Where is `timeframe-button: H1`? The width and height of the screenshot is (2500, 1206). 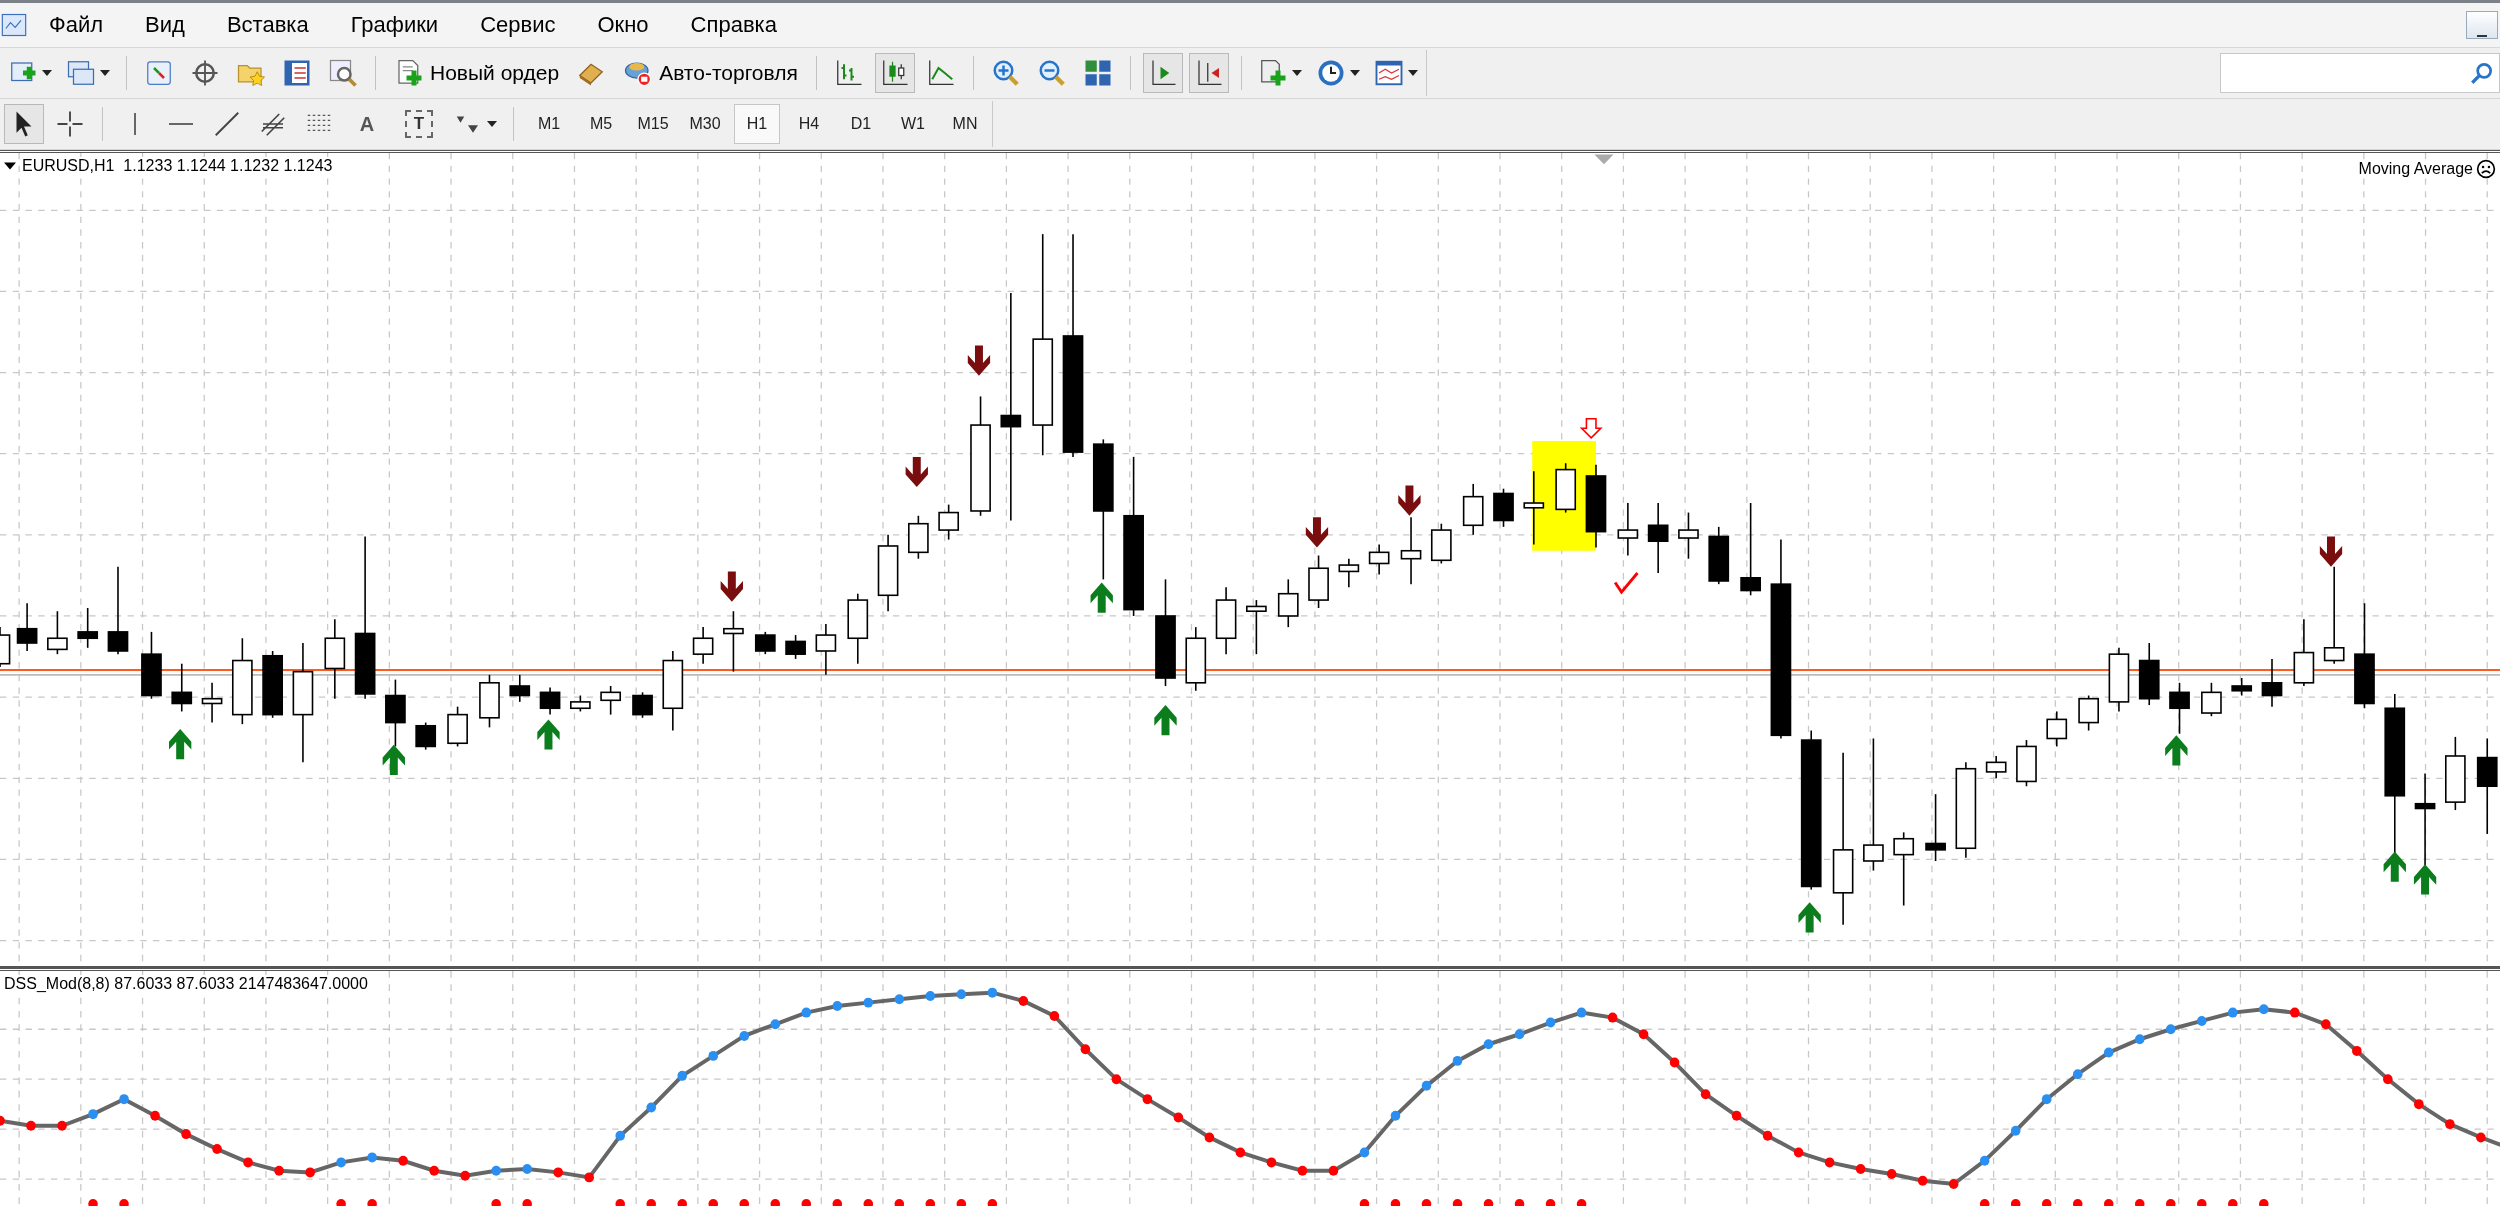
timeframe-button: H1 is located at coordinates (757, 124).